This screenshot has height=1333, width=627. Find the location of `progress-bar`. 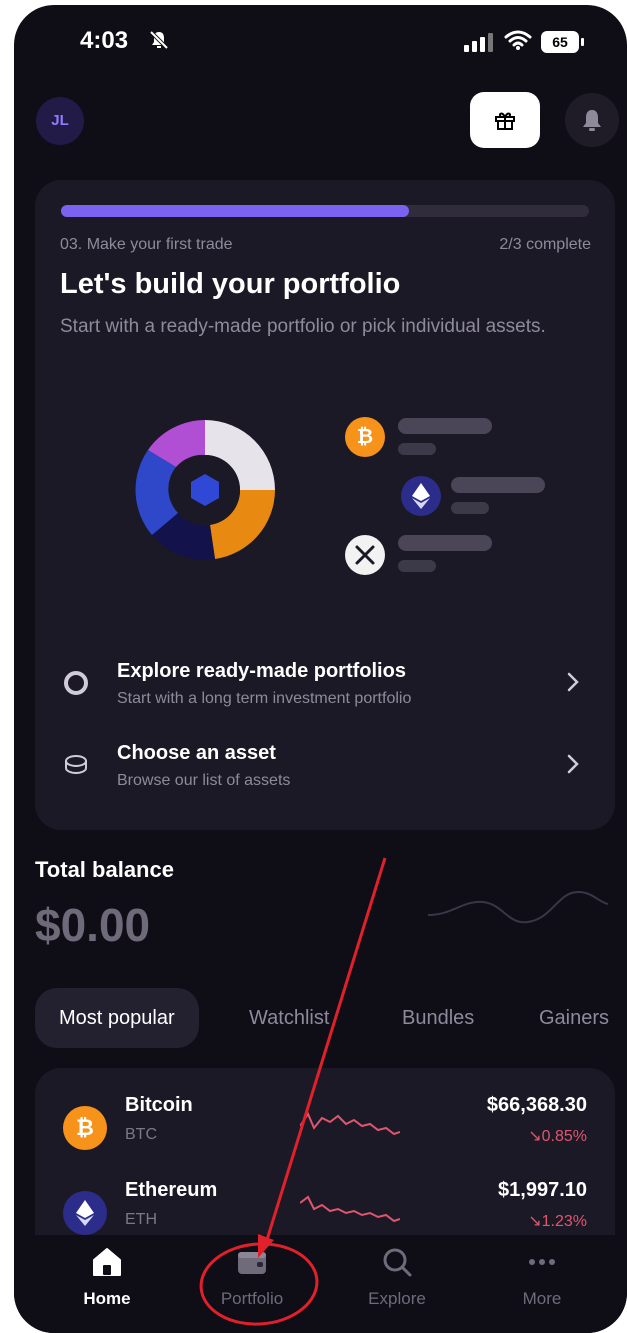

progress-bar is located at coordinates (325, 211).